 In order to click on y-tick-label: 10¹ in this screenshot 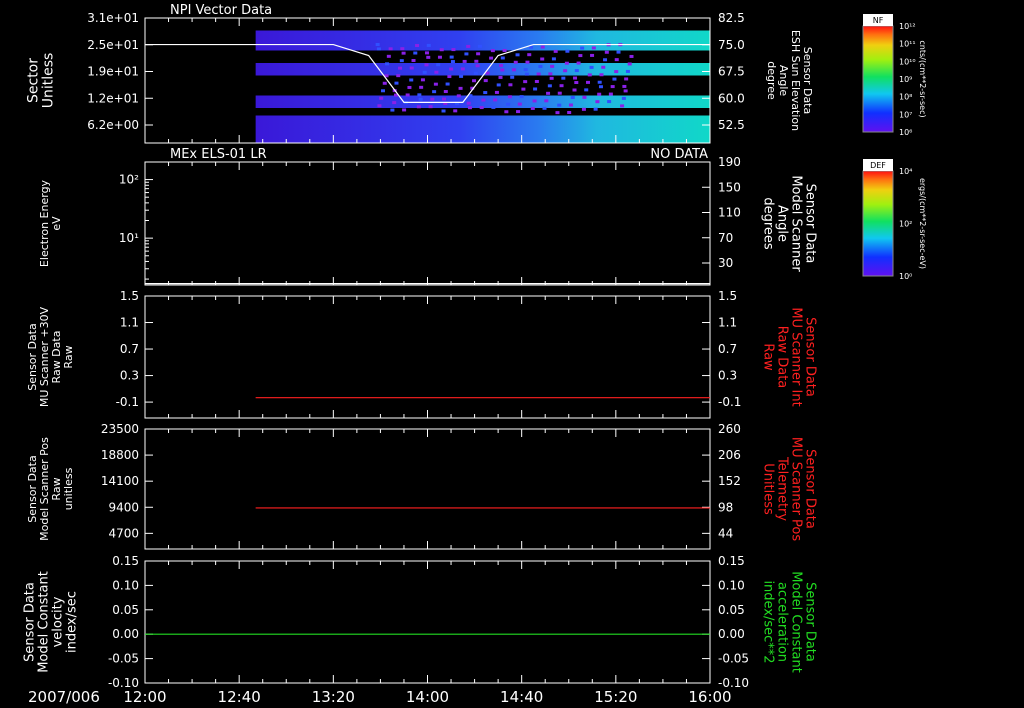, I will do `click(129, 238)`.